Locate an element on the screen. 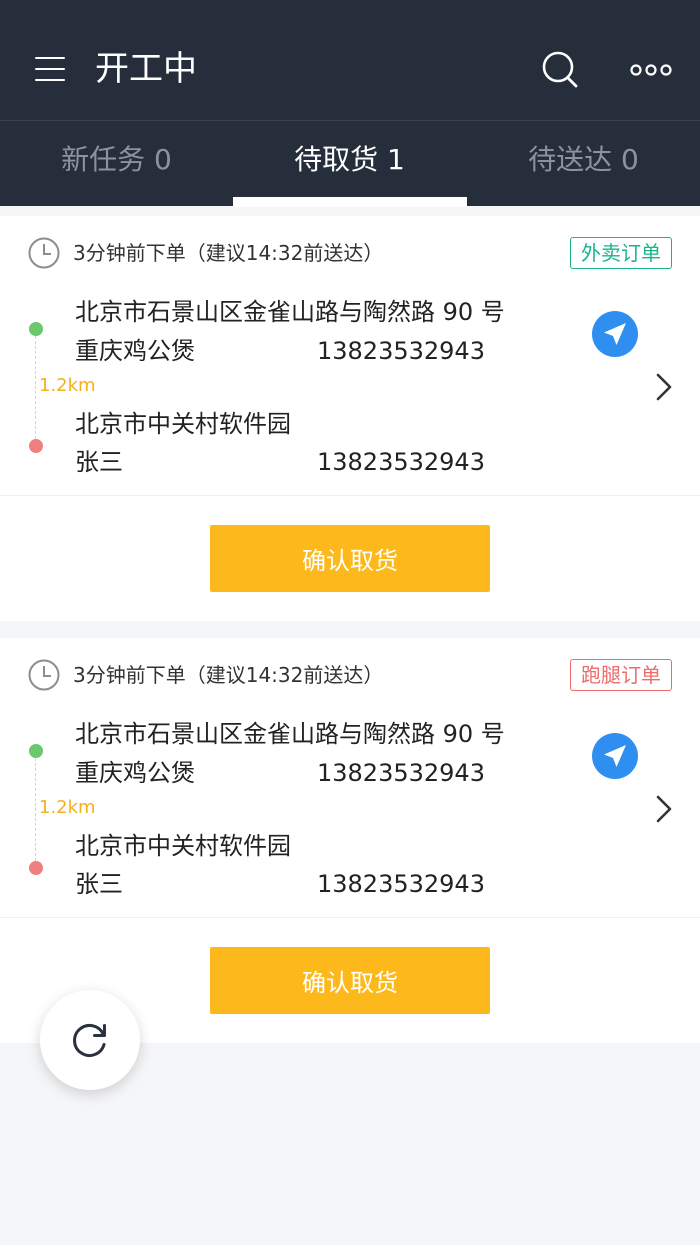  search-button is located at coordinates (560, 70).